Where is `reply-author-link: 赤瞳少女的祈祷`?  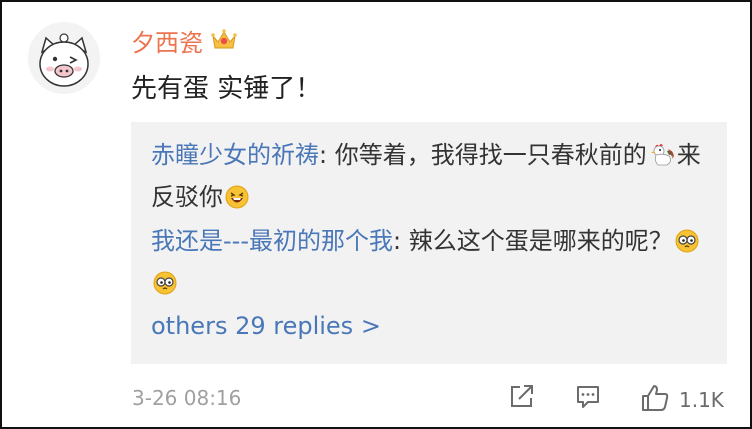 reply-author-link: 赤瞳少女的祈祷 is located at coordinates (235, 155).